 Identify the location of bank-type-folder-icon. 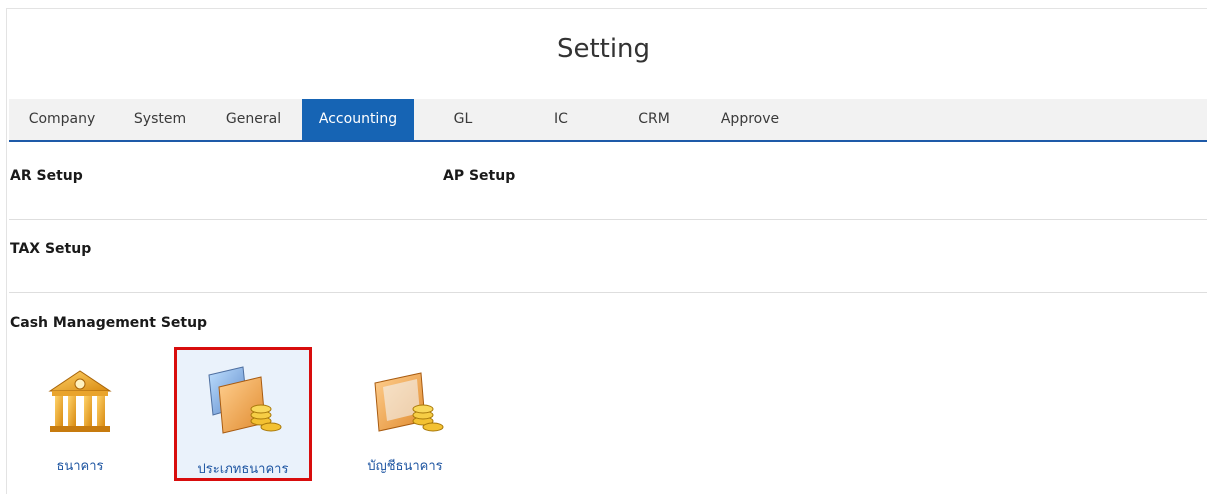
(245, 400).